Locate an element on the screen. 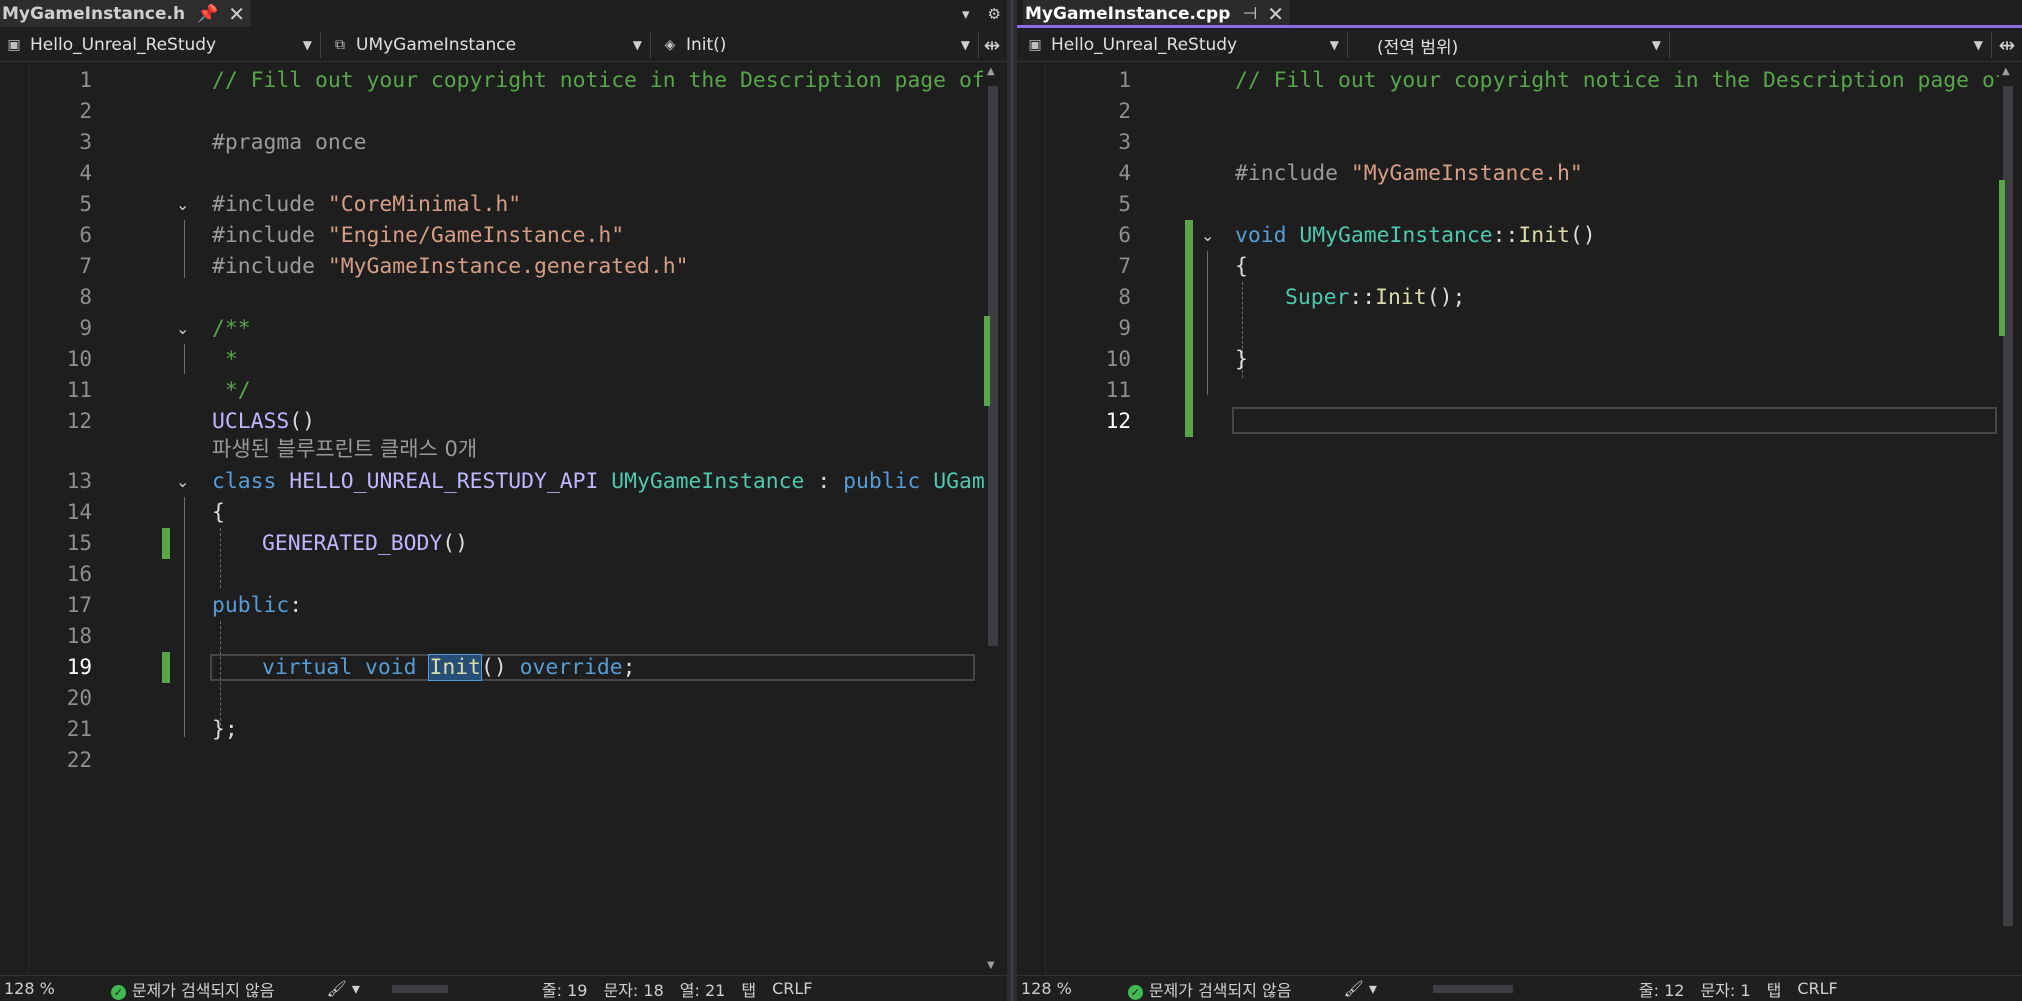 This screenshot has height=1001, width=2022. line-number: 13 is located at coordinates (79, 481).